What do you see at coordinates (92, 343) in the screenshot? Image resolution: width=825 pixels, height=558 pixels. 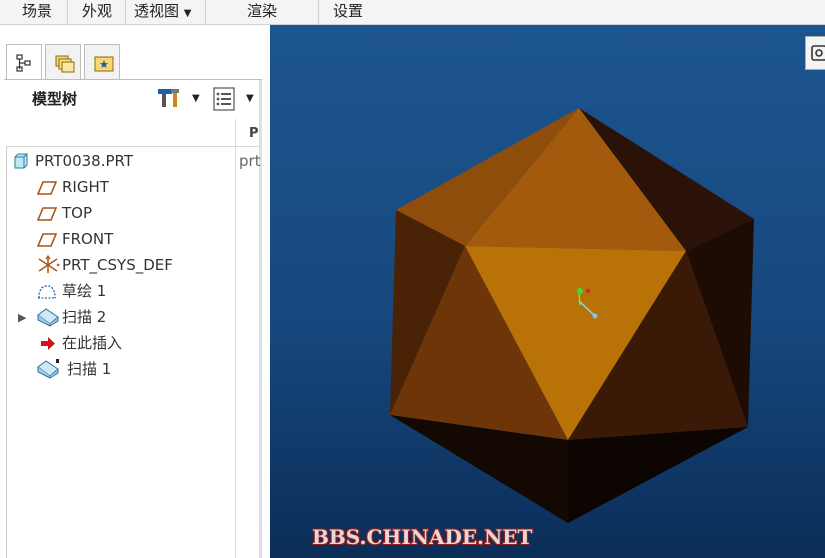 I see `tree-item-label: 在此插入` at bounding box center [92, 343].